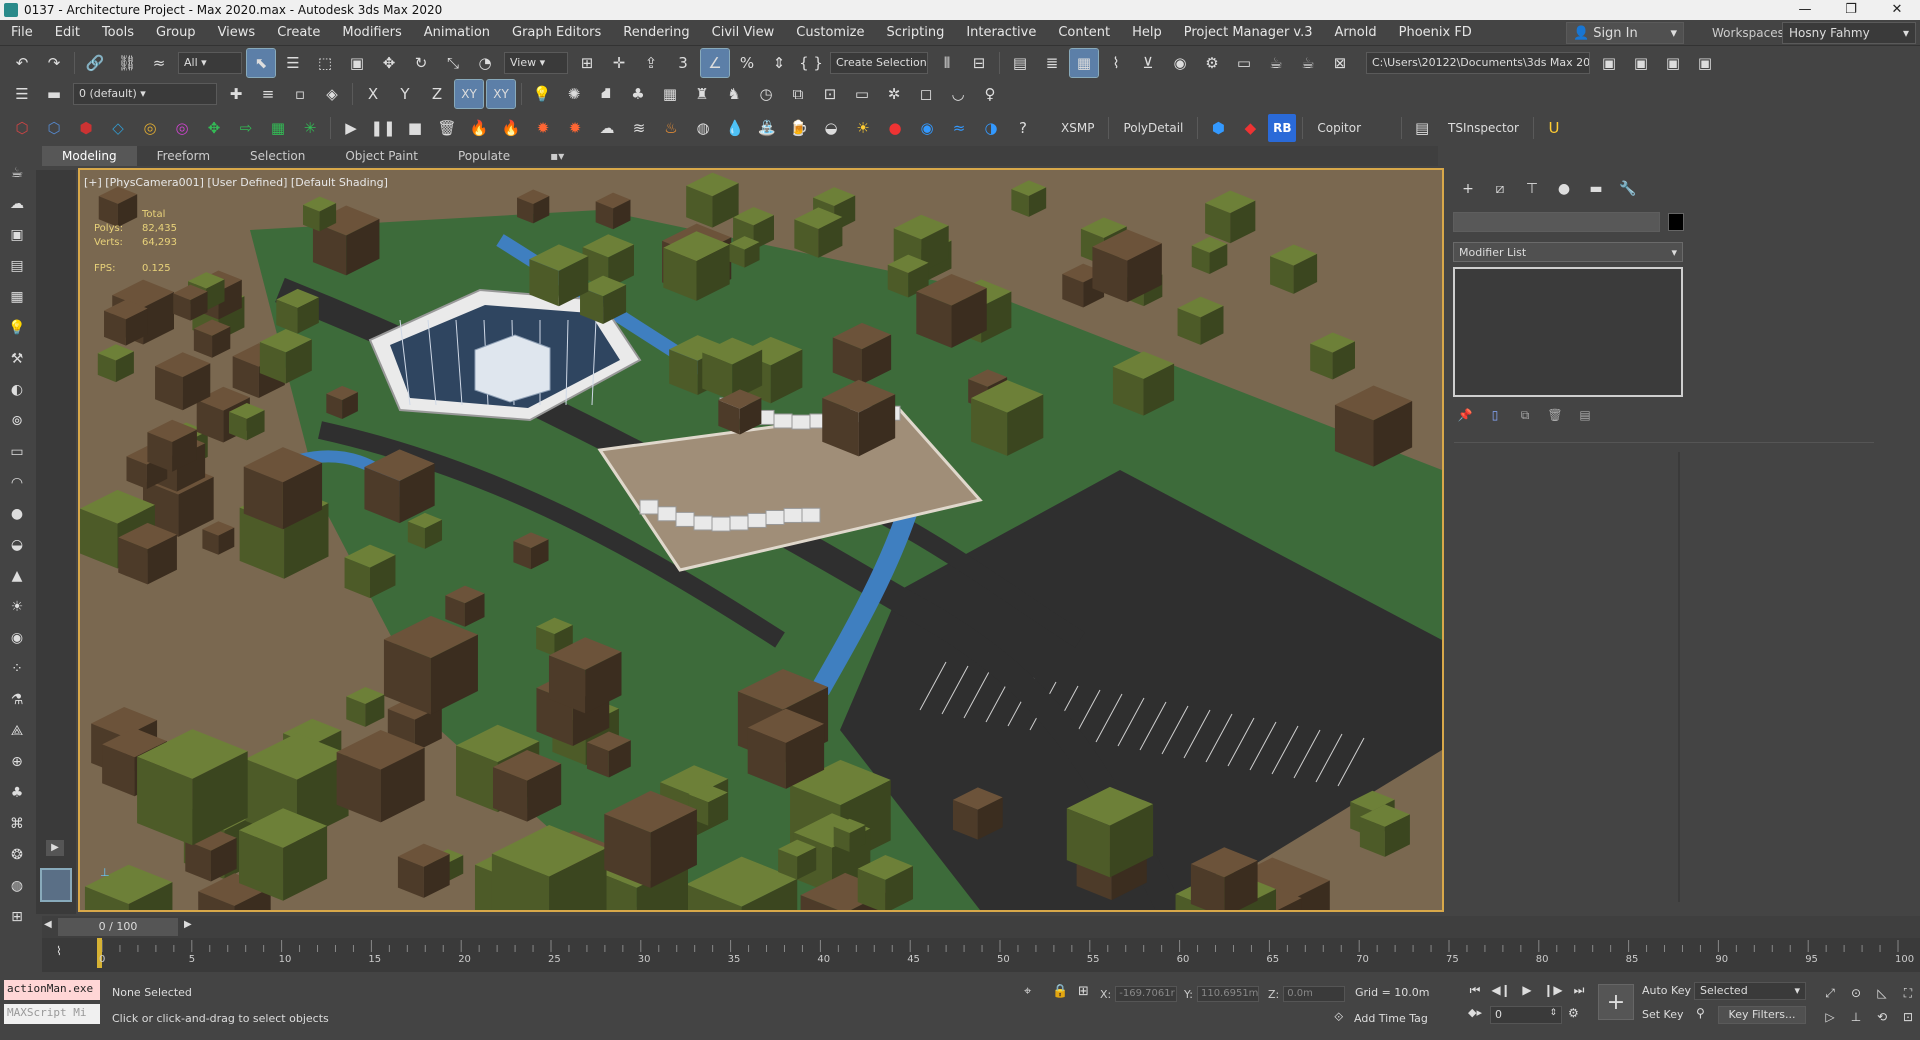 Image resolution: width=1920 pixels, height=1040 pixels. I want to click on xsmp-button: XSMP, so click(1077, 128).